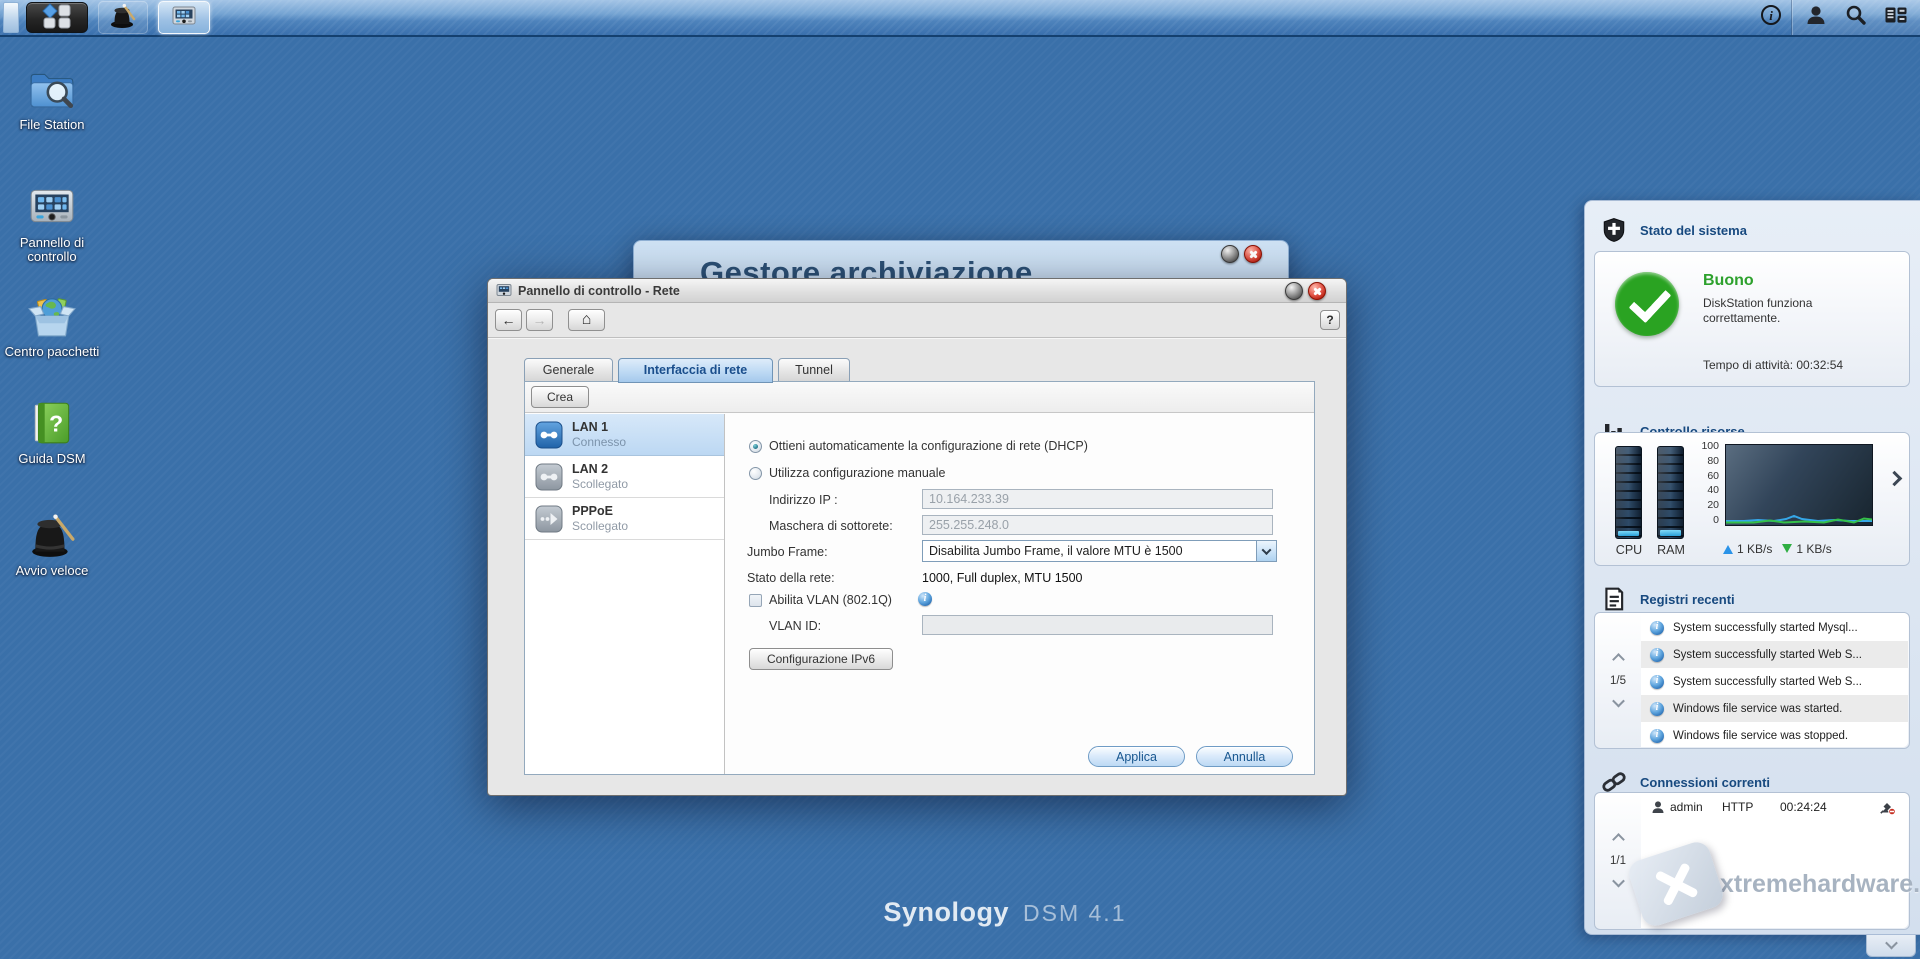 The width and height of the screenshot is (1920, 959). Describe the element at coordinates (1728, 547) in the screenshot. I see `upload-arrow-icon` at that location.